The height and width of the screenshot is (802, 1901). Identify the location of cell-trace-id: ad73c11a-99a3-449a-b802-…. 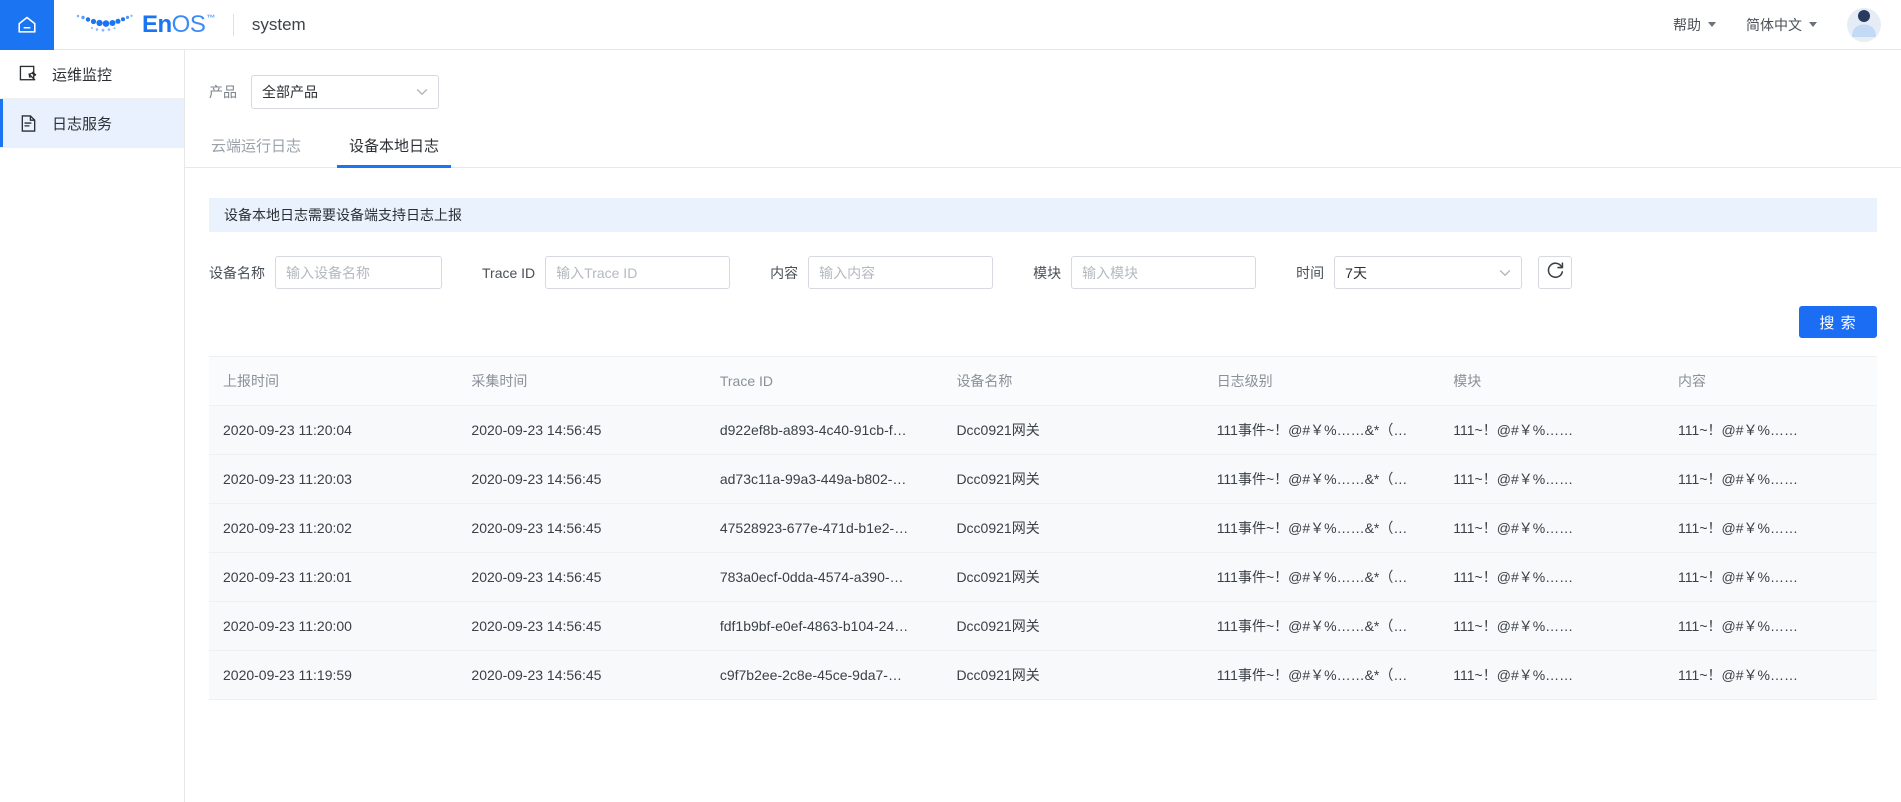
(824, 479).